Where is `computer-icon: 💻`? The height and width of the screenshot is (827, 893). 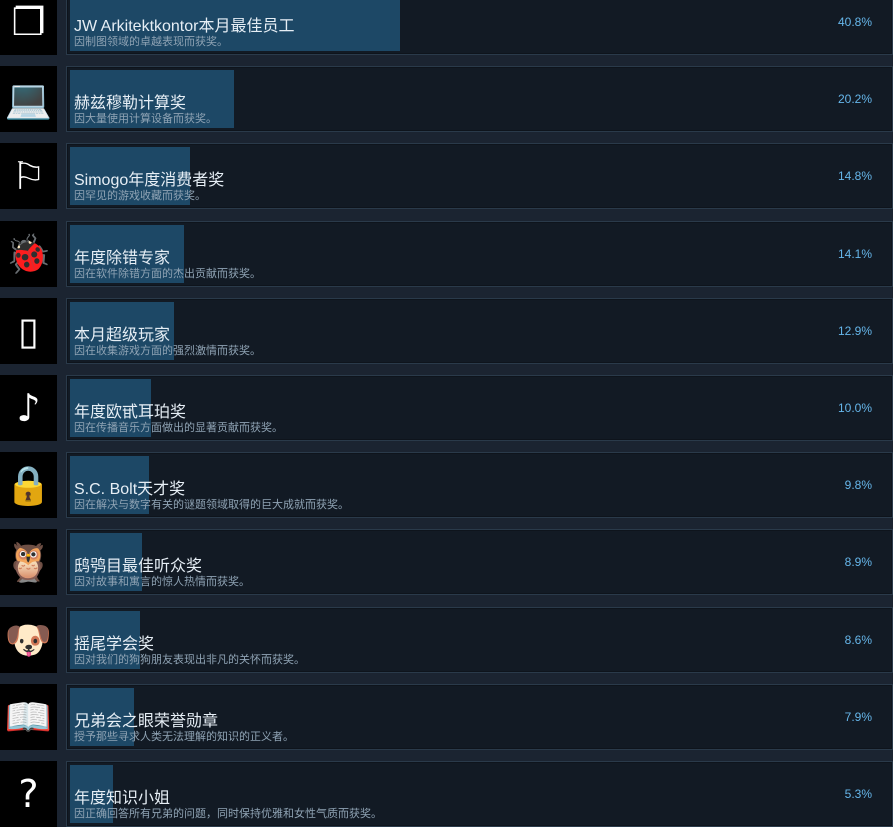 computer-icon: 💻 is located at coordinates (28, 99).